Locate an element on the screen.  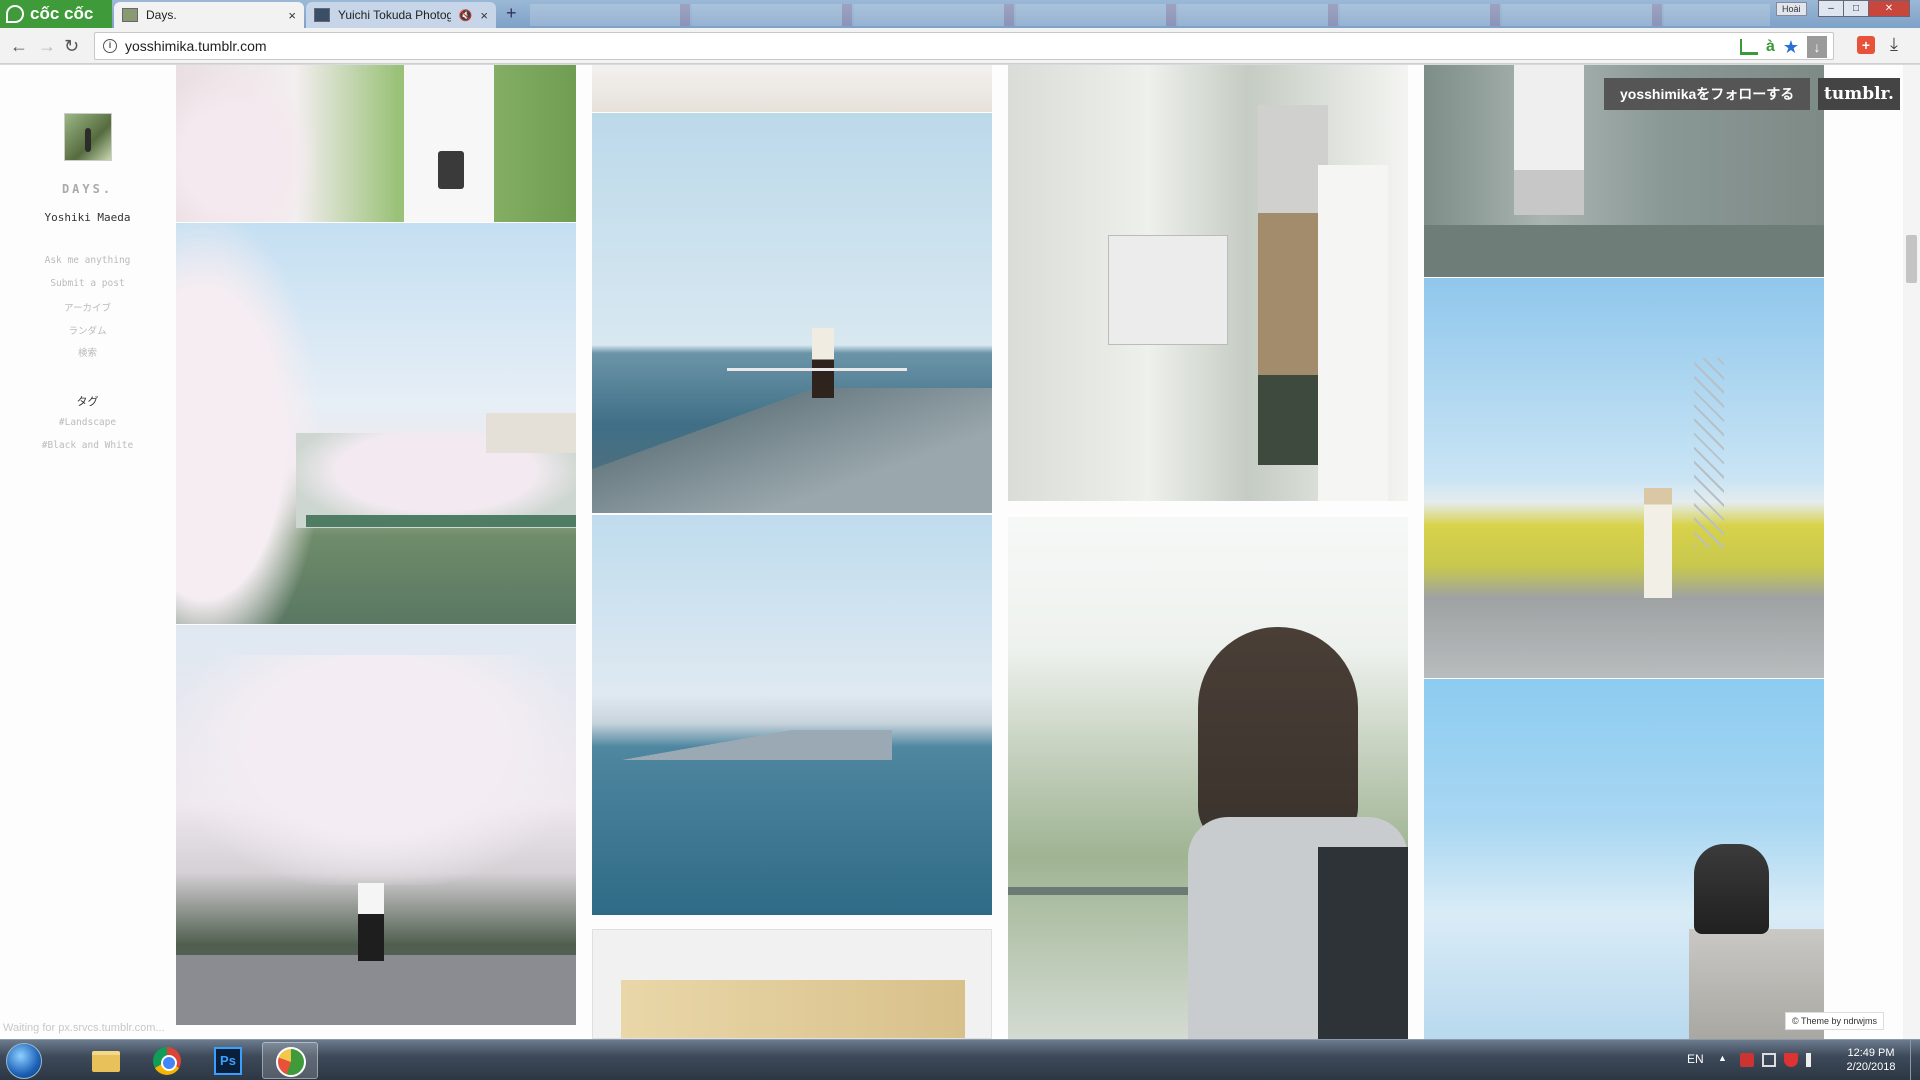
photo-building is located at coordinates (531, 433).